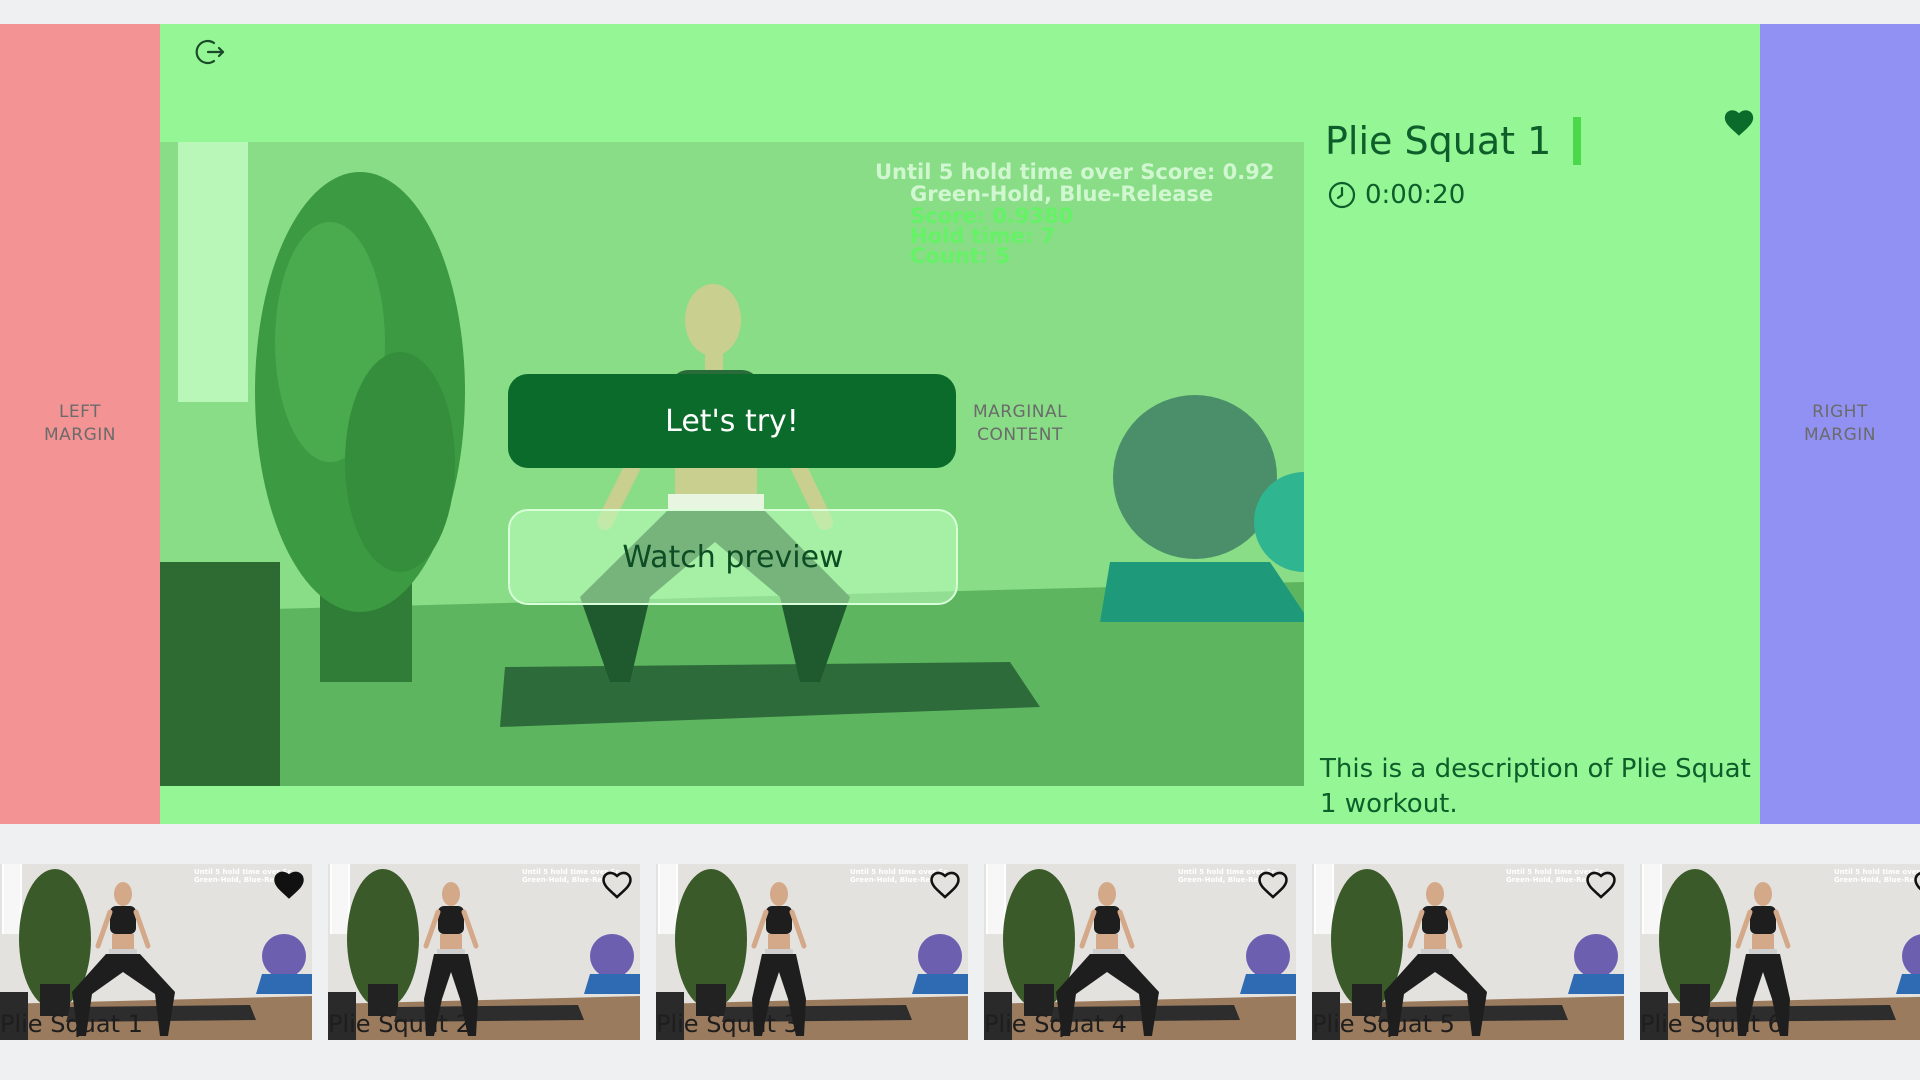 The image size is (1920, 1080). I want to click on favorite-button, so click(1739, 123).